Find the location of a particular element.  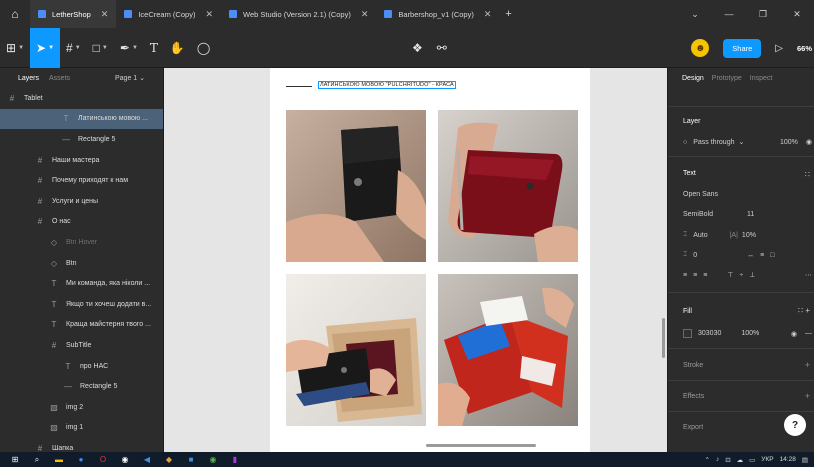

fill-hex-input: 303030 is located at coordinates (709, 333).